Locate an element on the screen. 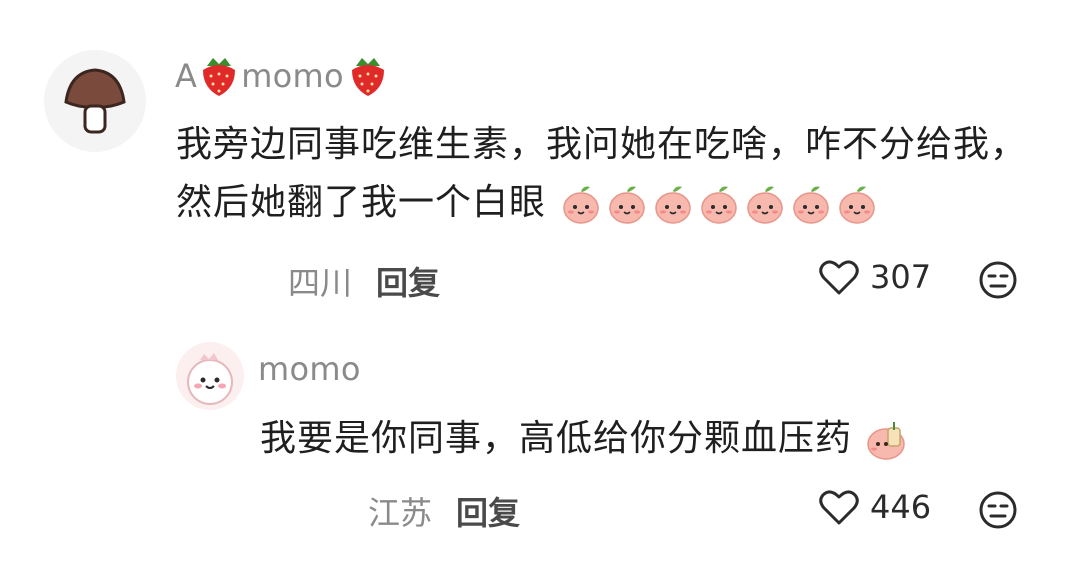 The width and height of the screenshot is (1080, 561). like-count: 307 is located at coordinates (901, 277).